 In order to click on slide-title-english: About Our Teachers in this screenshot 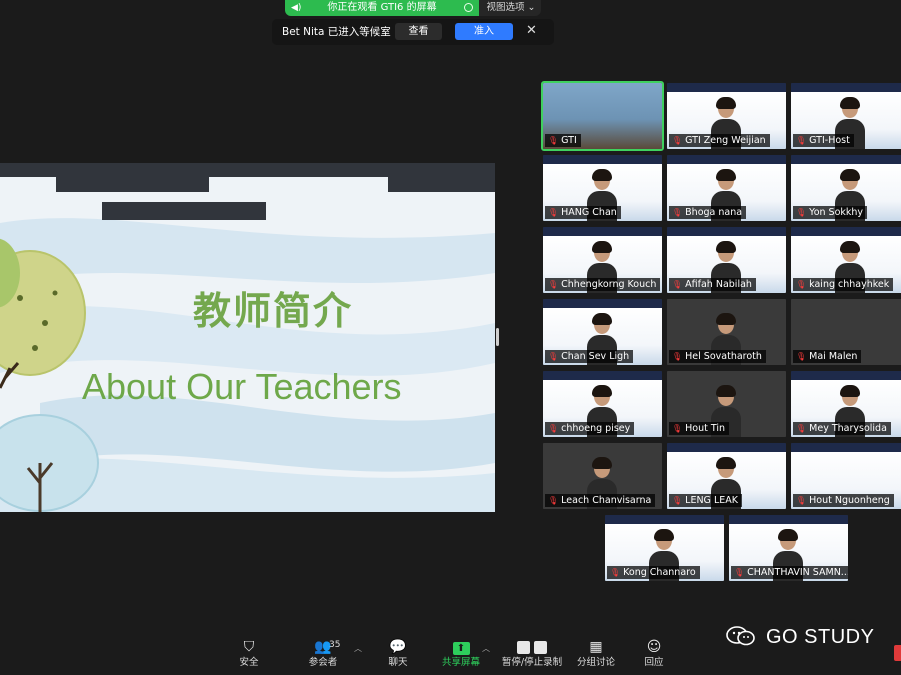, I will do `click(242, 386)`.